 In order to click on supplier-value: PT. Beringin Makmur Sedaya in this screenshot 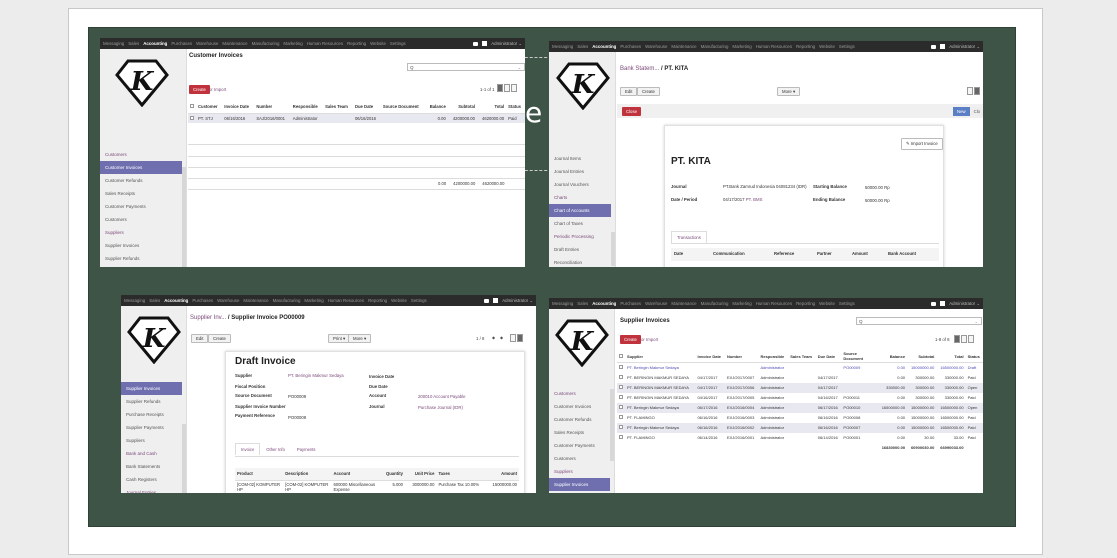, I will do `click(316, 375)`.